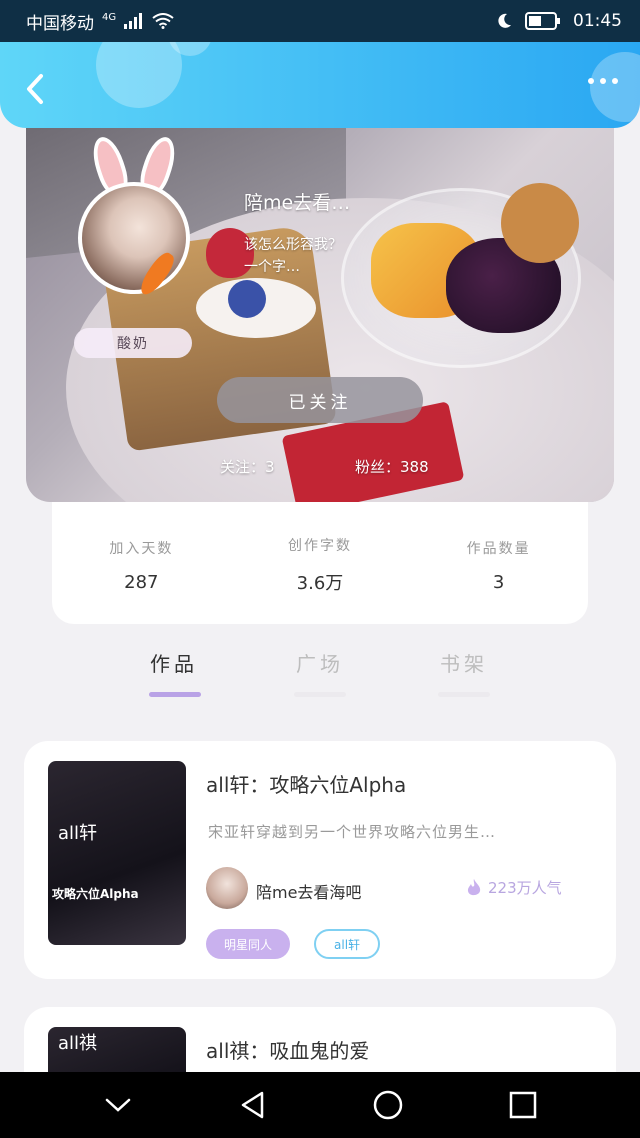  Describe the element at coordinates (597, 21) in the screenshot. I see `clock-text: 01:45` at that location.